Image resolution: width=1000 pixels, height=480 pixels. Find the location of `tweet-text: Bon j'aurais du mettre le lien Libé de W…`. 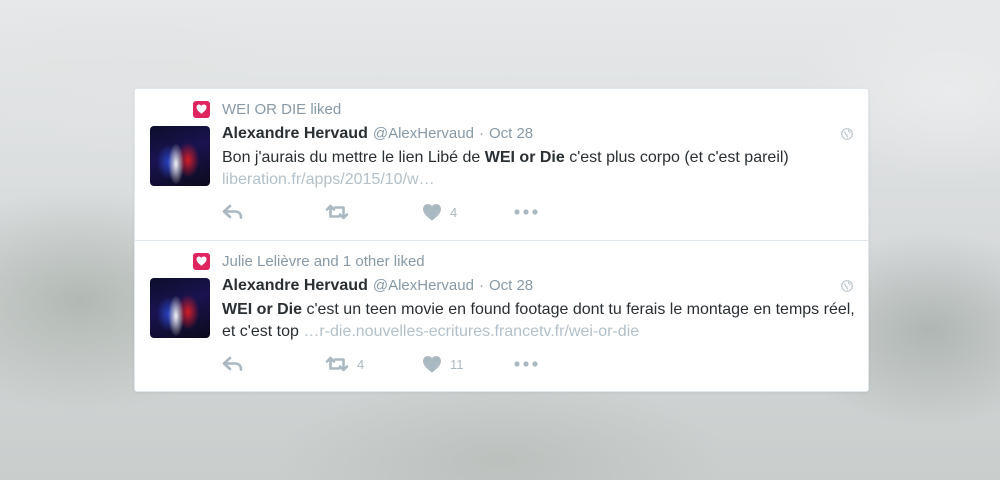

tweet-text: Bon j'aurais du mettre le lien Libé de W… is located at coordinates (539, 169).